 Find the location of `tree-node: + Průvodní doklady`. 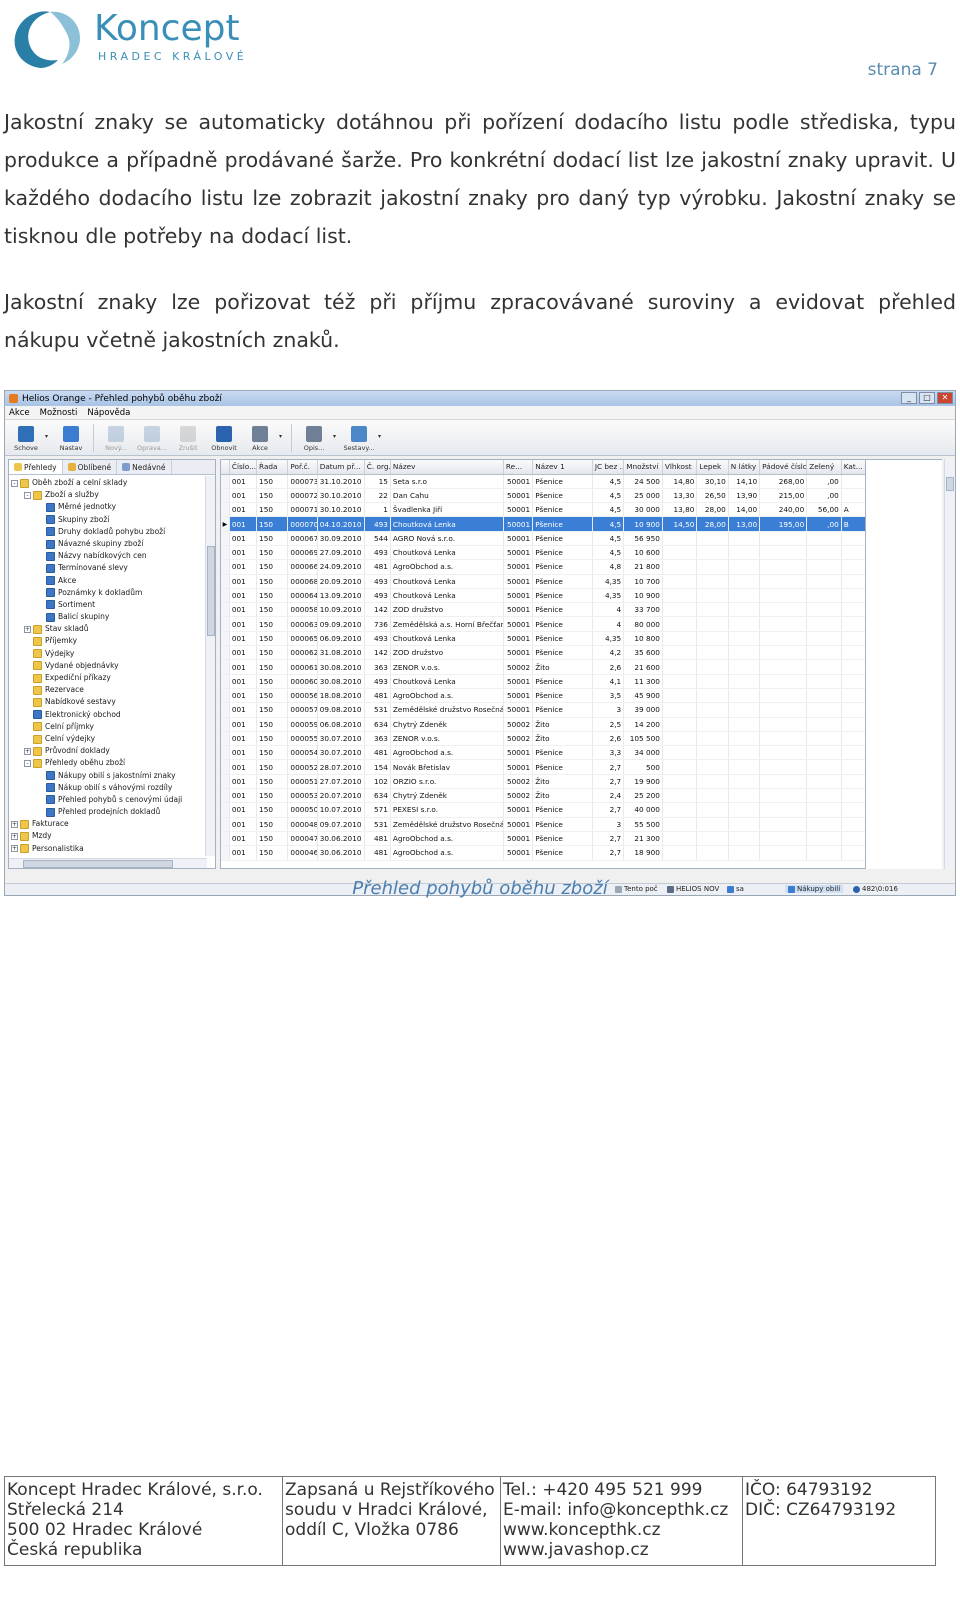

tree-node: + Průvodní doklady is located at coordinates (113, 751).